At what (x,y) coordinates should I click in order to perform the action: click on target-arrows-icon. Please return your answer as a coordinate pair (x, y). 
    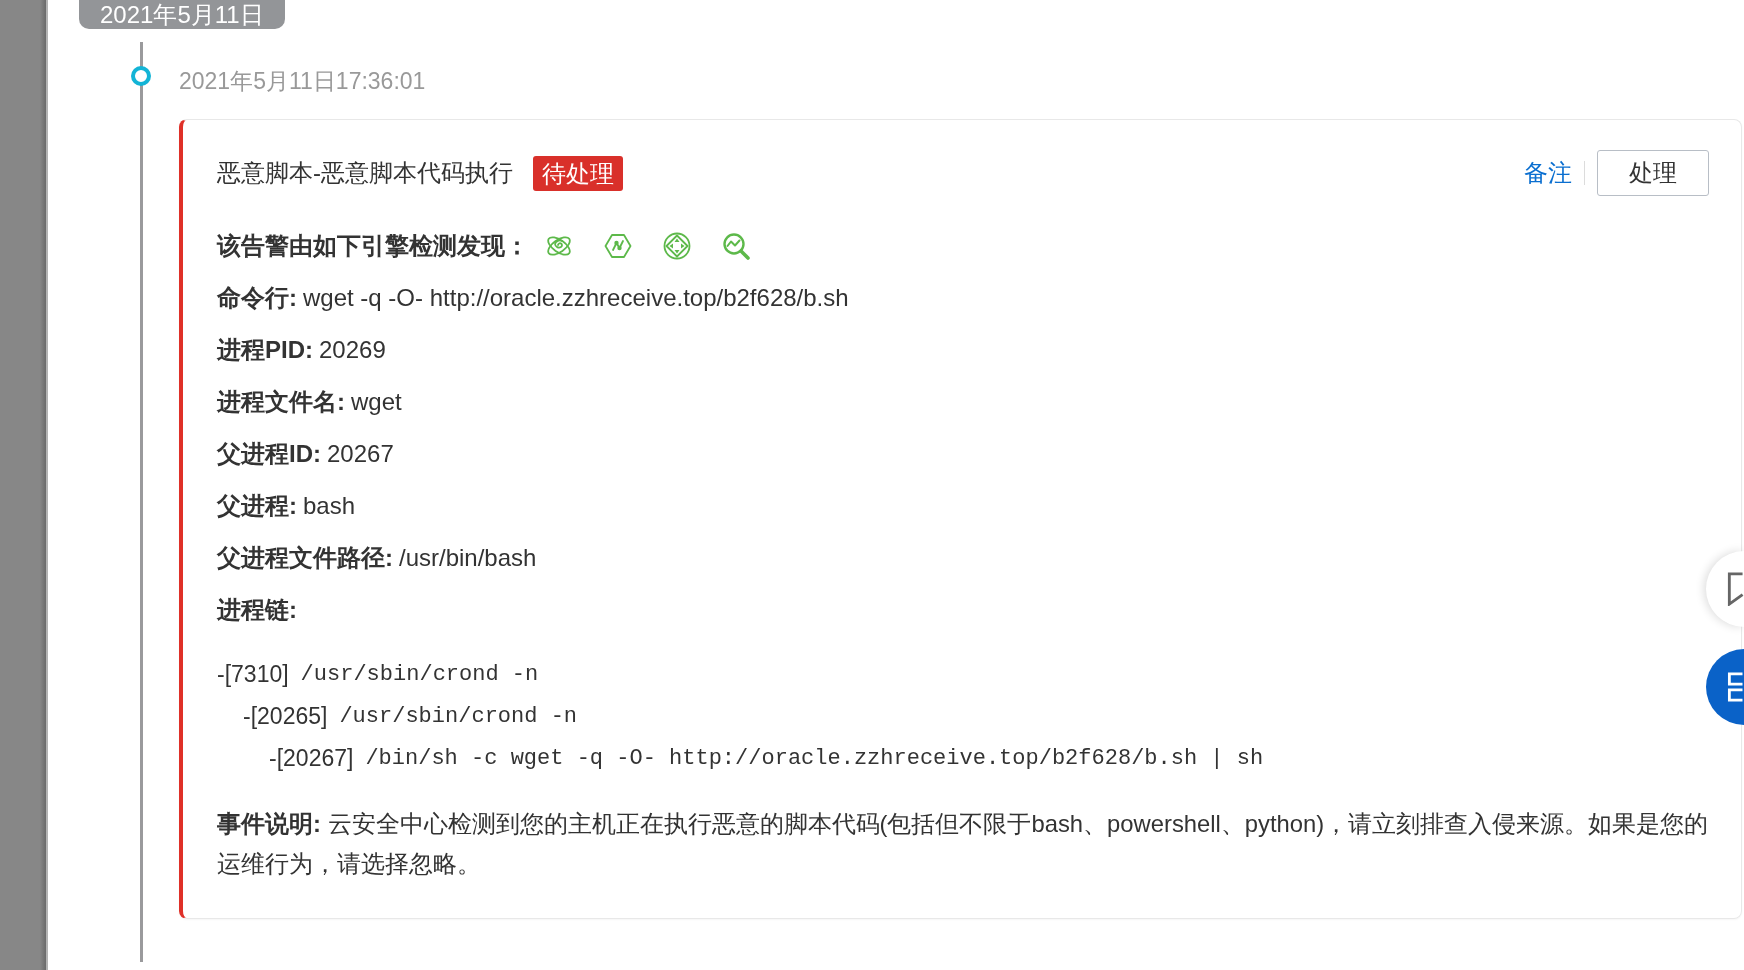
    Looking at the image, I should click on (677, 246).